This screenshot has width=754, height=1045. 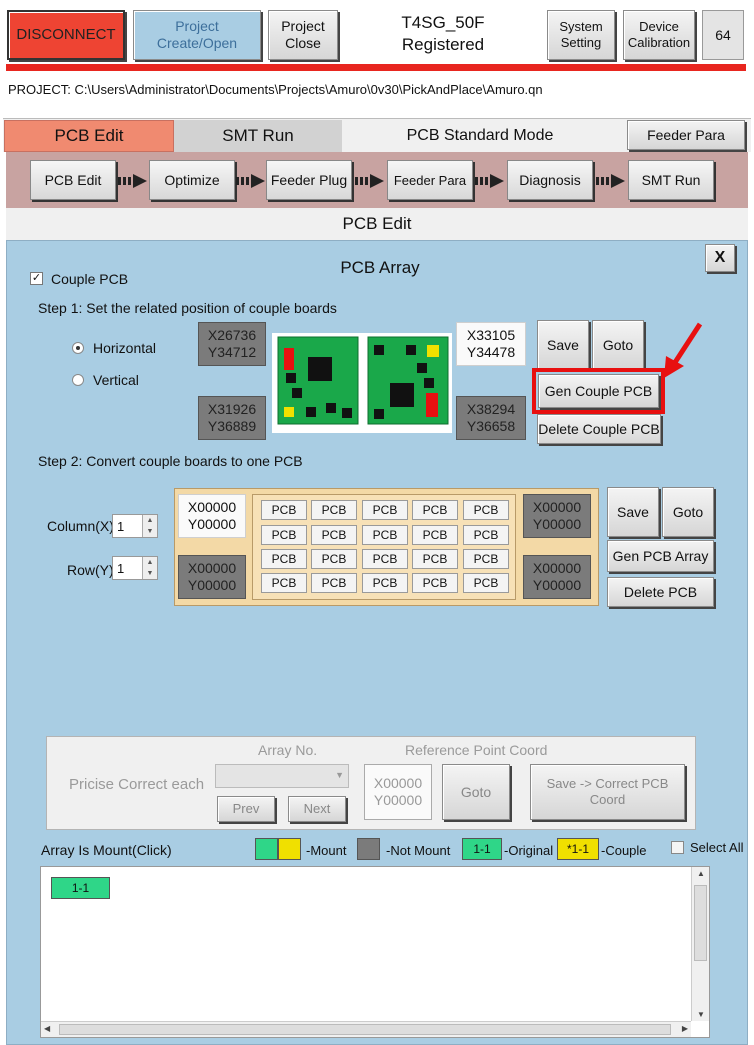 What do you see at coordinates (701, 873) in the screenshot?
I see `scroll-up-icon: ▲` at bounding box center [701, 873].